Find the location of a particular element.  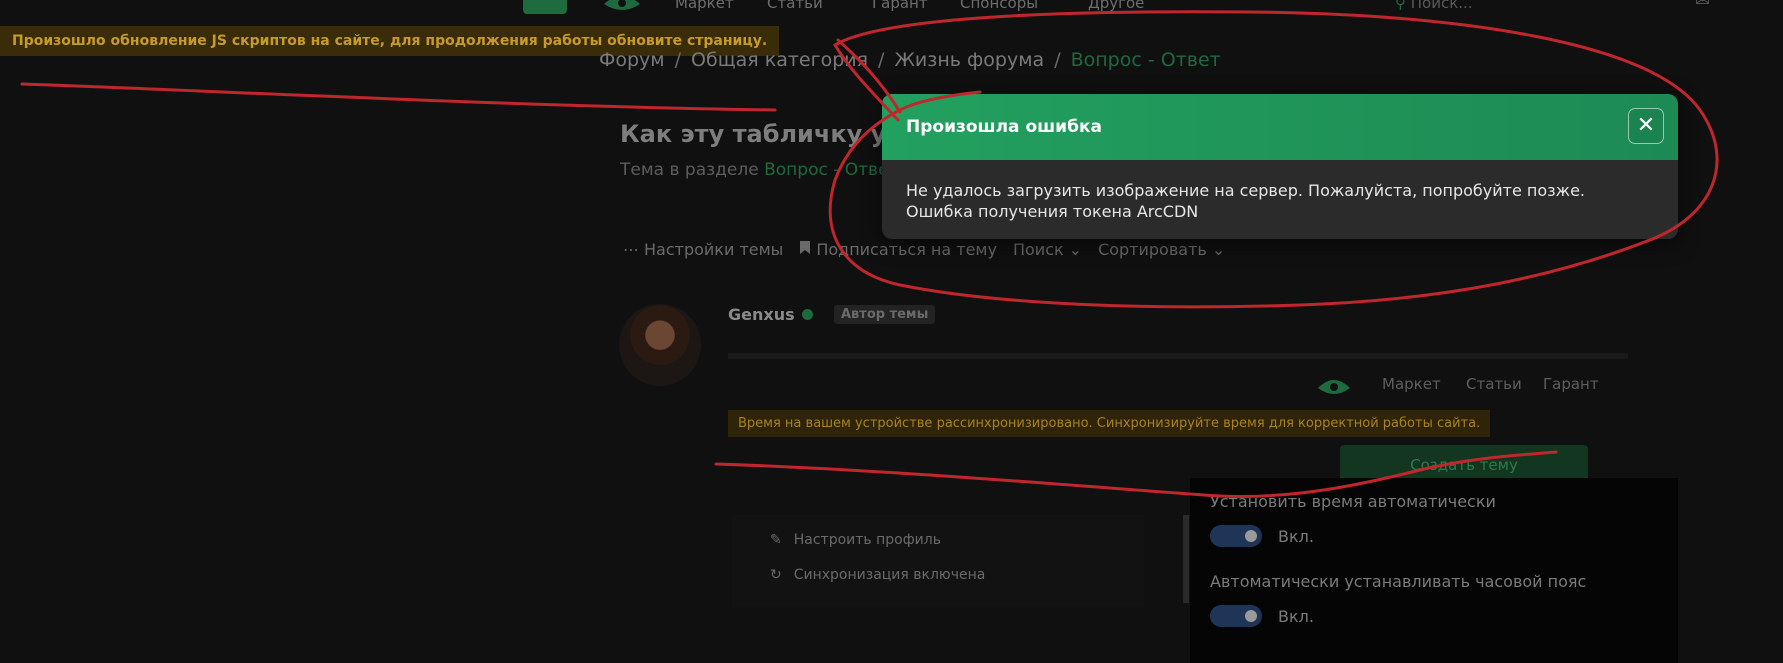

thread-subtitle: Тема в разделе Вопрос - Ответ is located at coordinates (759, 170).